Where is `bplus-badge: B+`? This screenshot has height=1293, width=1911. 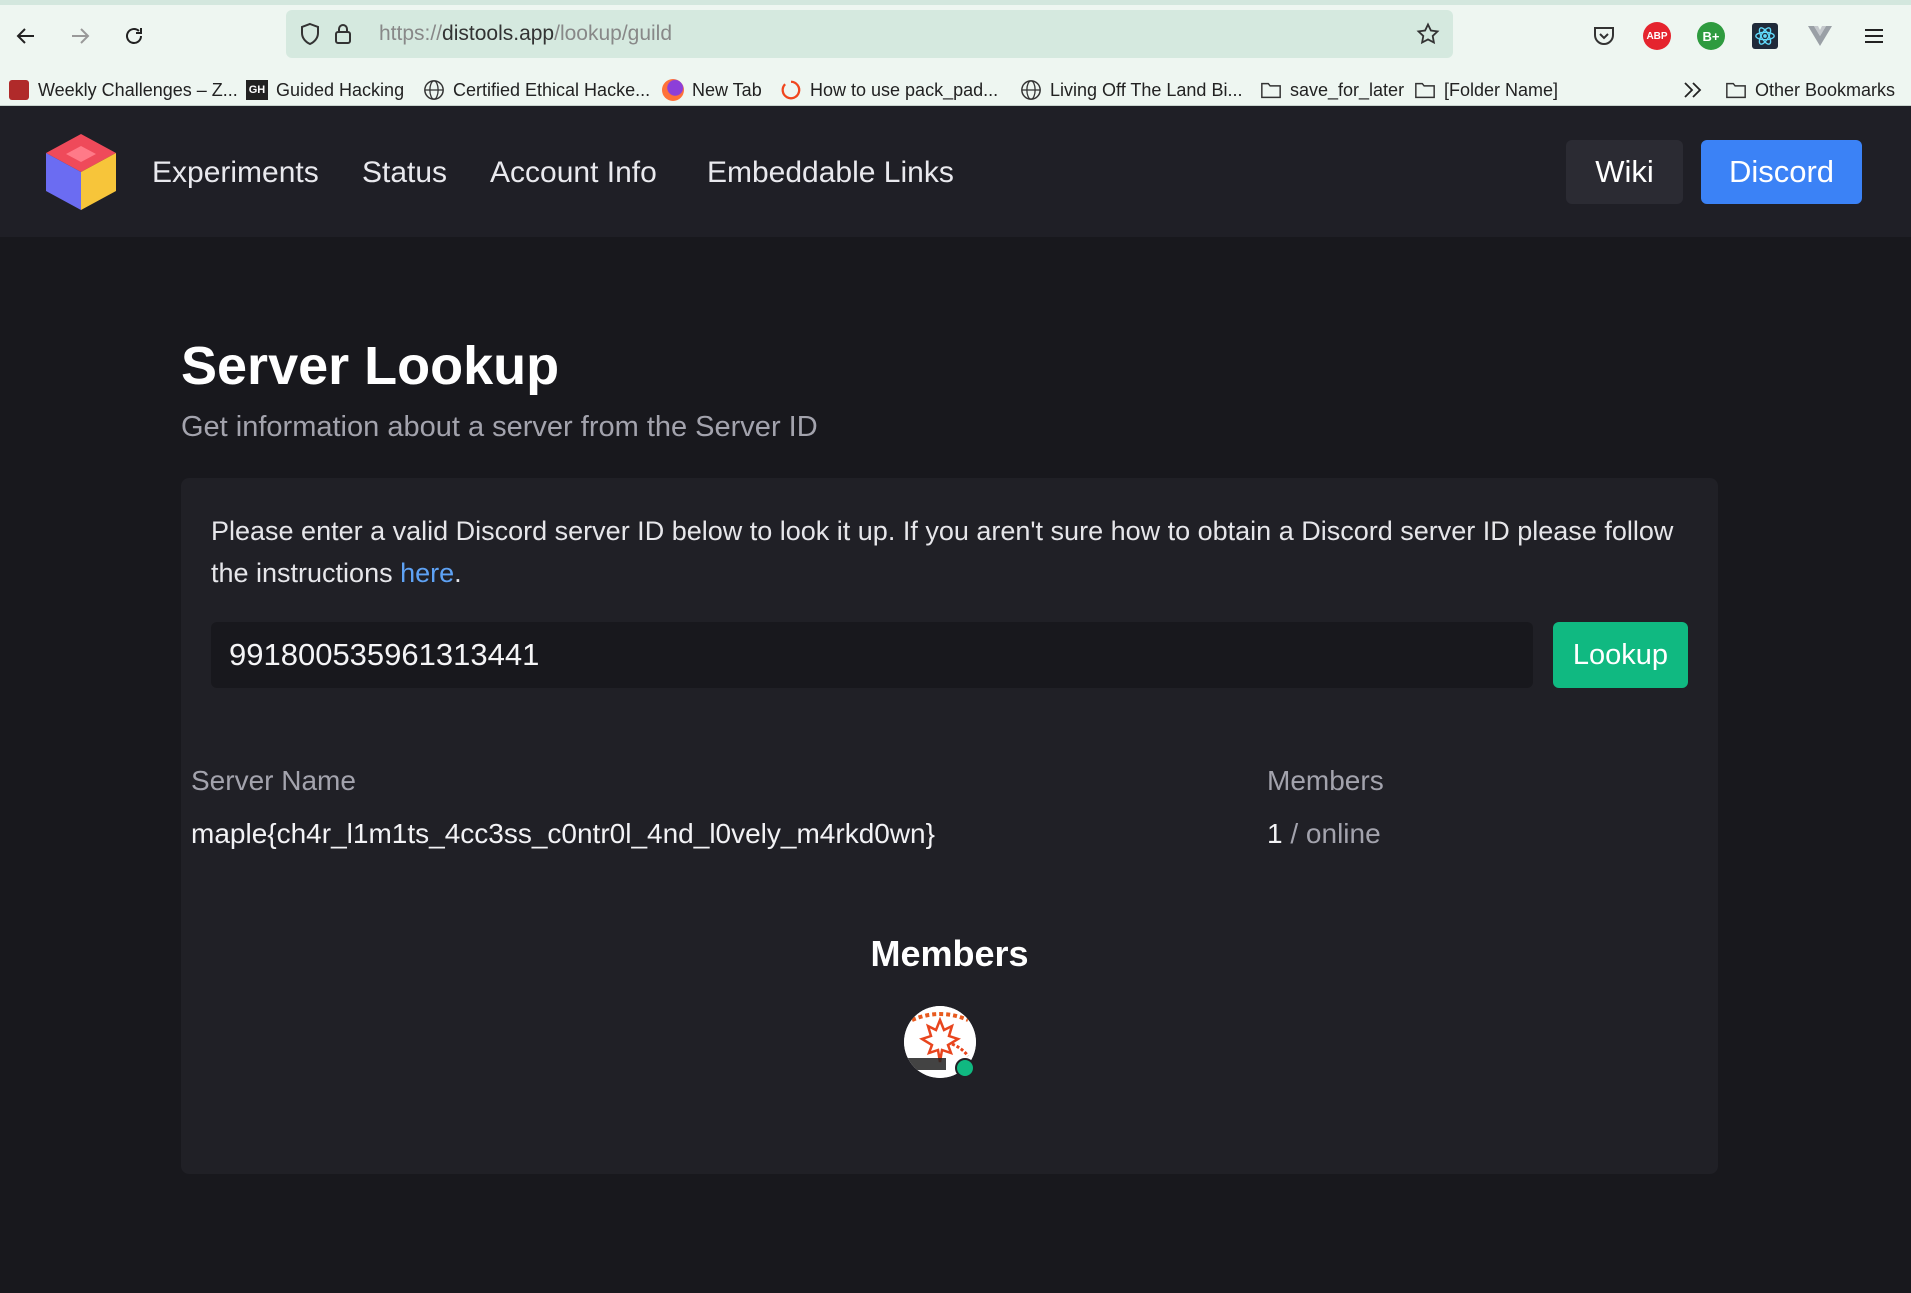
bplus-badge: B+ is located at coordinates (1711, 36).